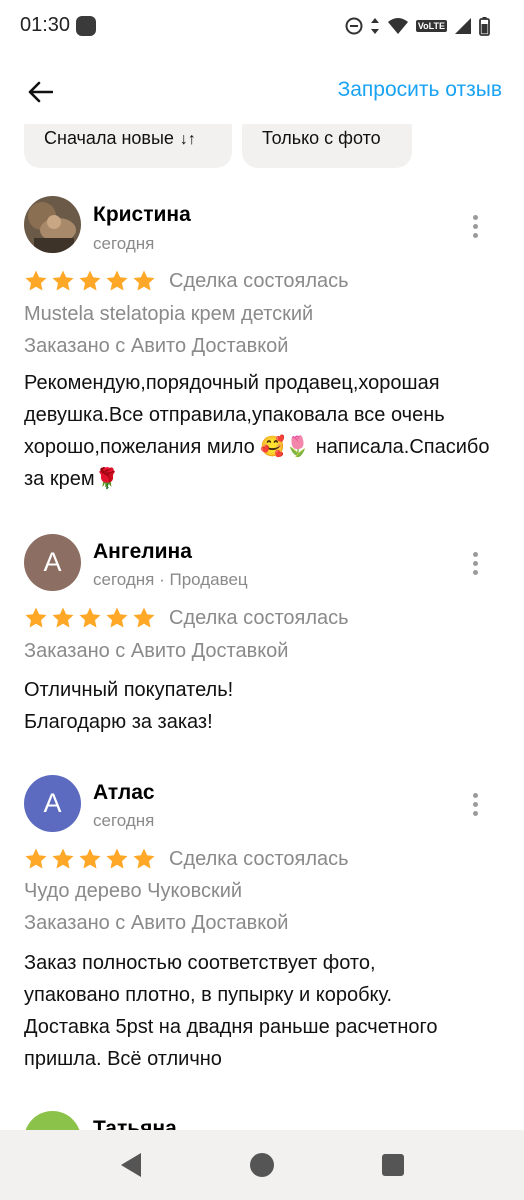  Describe the element at coordinates (123, 1059) in the screenshot. I see `review-text-line: пришла. Всё отлично` at that location.